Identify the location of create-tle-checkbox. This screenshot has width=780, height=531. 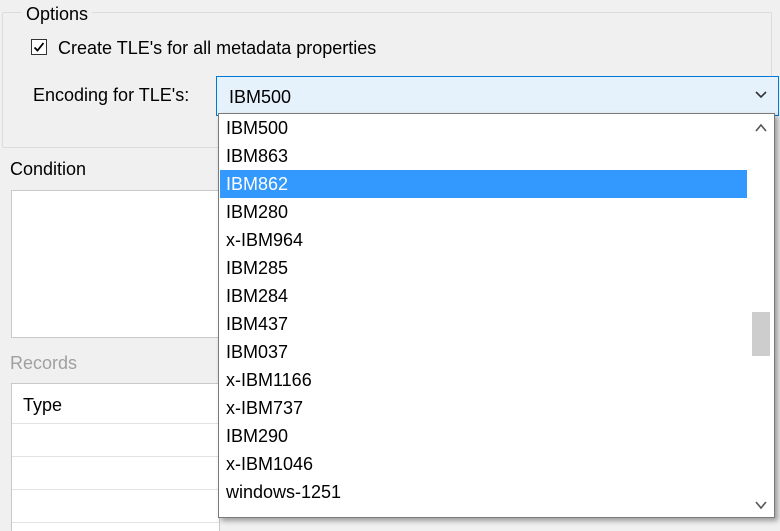
(39, 47).